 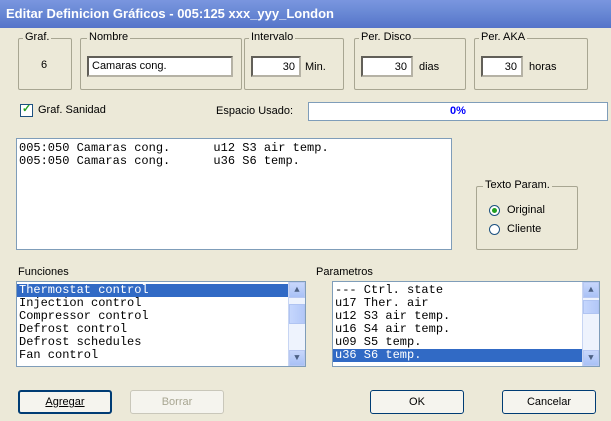 I want to click on nombre-field: Camaras cong., so click(x=160, y=66).